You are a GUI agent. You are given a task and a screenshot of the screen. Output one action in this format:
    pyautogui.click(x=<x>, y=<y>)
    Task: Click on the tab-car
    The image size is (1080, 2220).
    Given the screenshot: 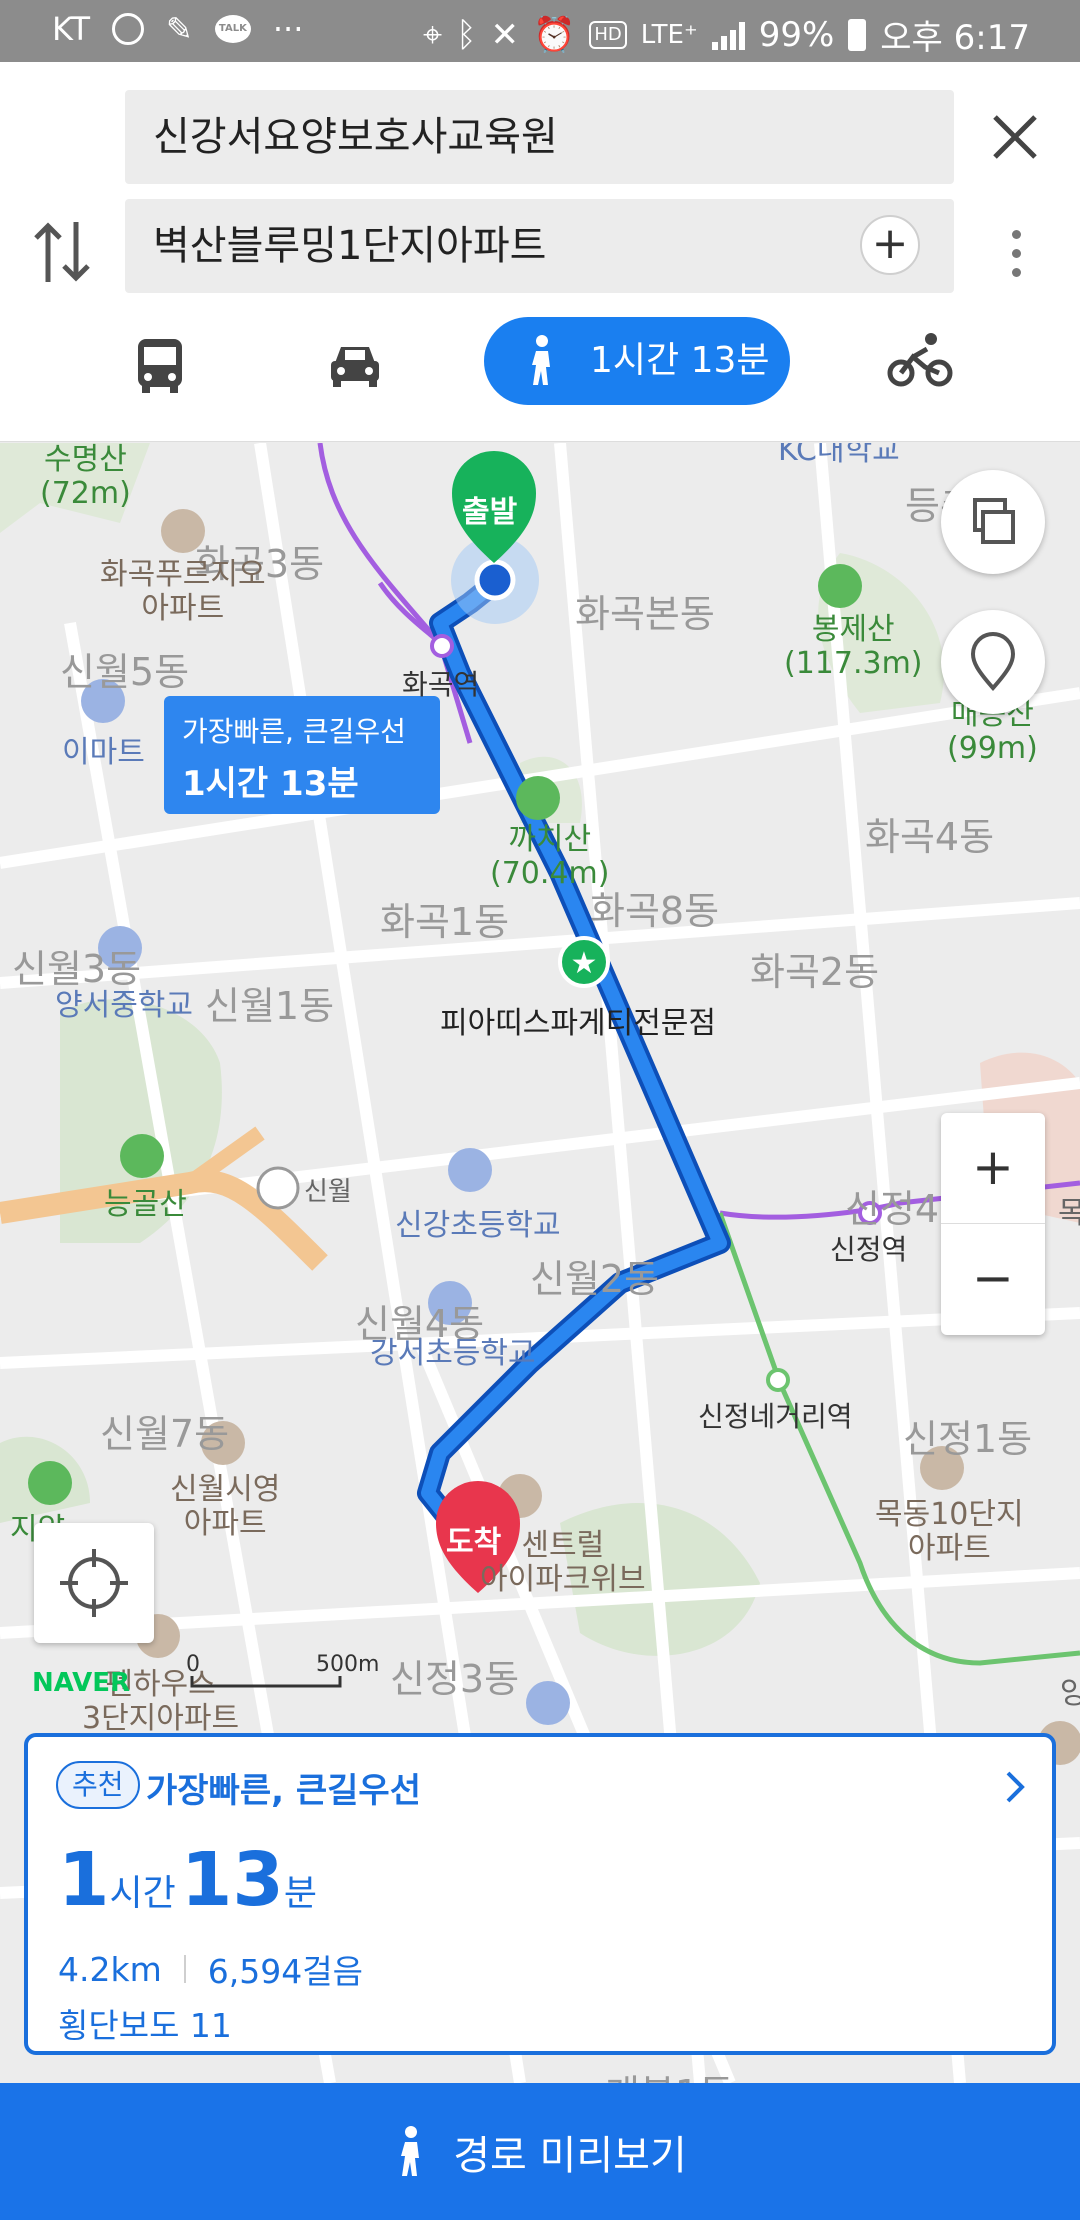 What is the action you would take?
    pyautogui.click(x=355, y=361)
    